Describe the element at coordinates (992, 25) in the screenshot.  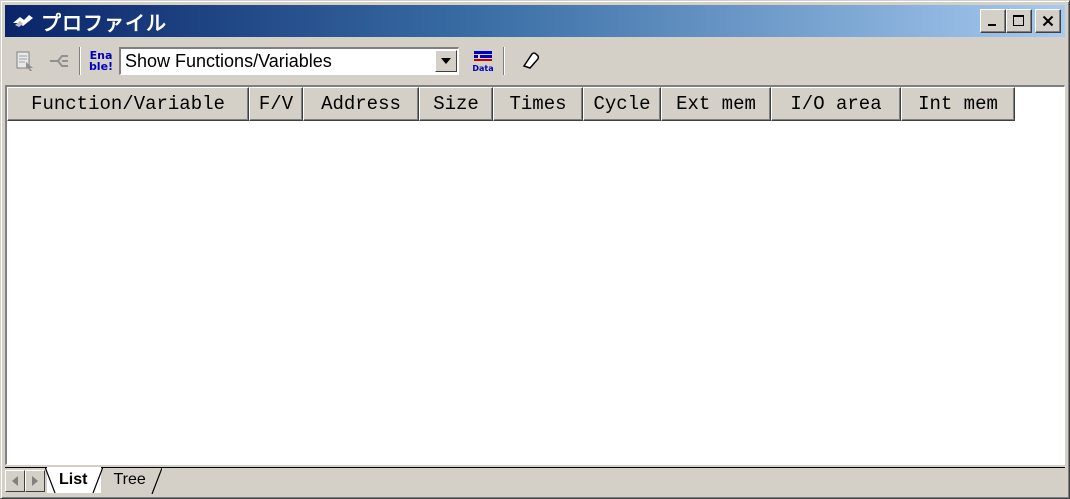
I see `minimize-icon` at that location.